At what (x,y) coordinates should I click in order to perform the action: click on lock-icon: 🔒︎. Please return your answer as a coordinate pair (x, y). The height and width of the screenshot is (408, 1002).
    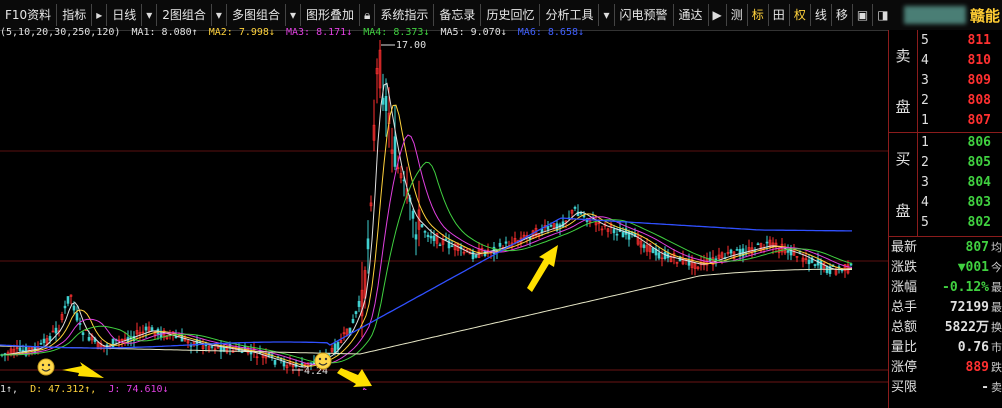
    Looking at the image, I should click on (368, 15).